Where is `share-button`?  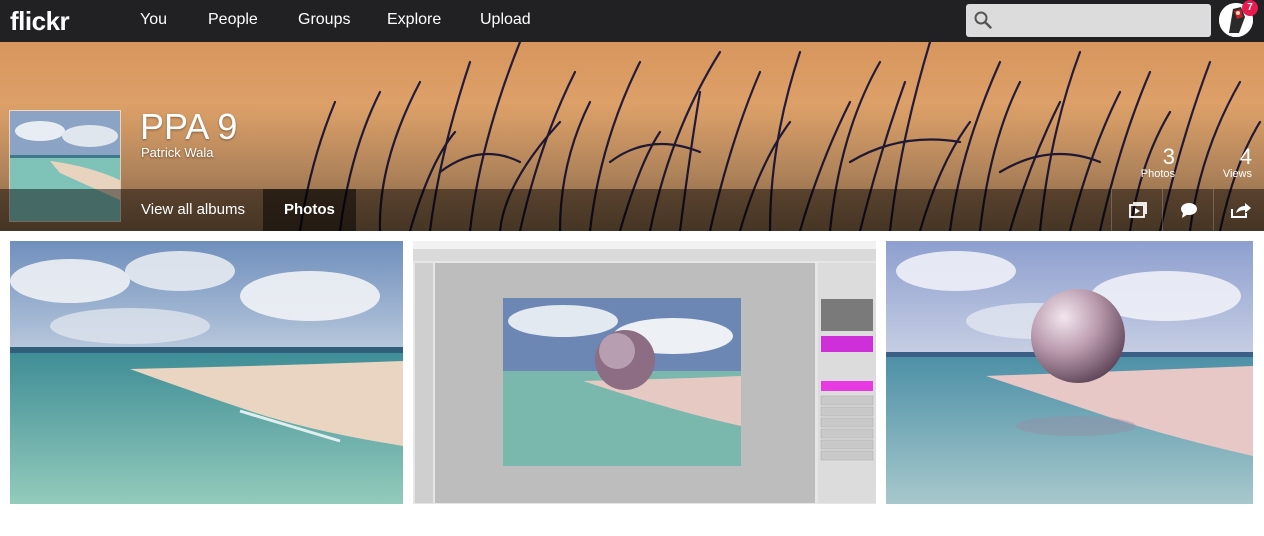
share-button is located at coordinates (1238, 210).